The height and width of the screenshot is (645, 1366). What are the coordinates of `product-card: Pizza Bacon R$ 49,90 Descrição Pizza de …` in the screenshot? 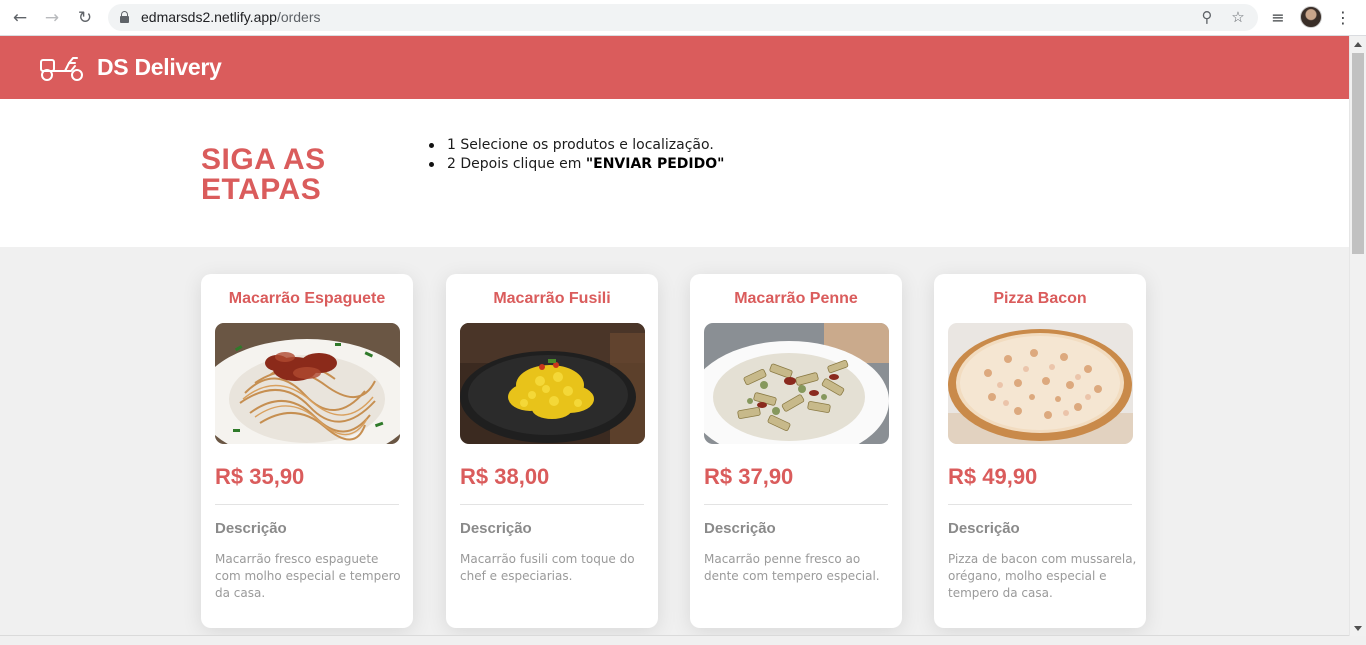 It's located at (1040, 451).